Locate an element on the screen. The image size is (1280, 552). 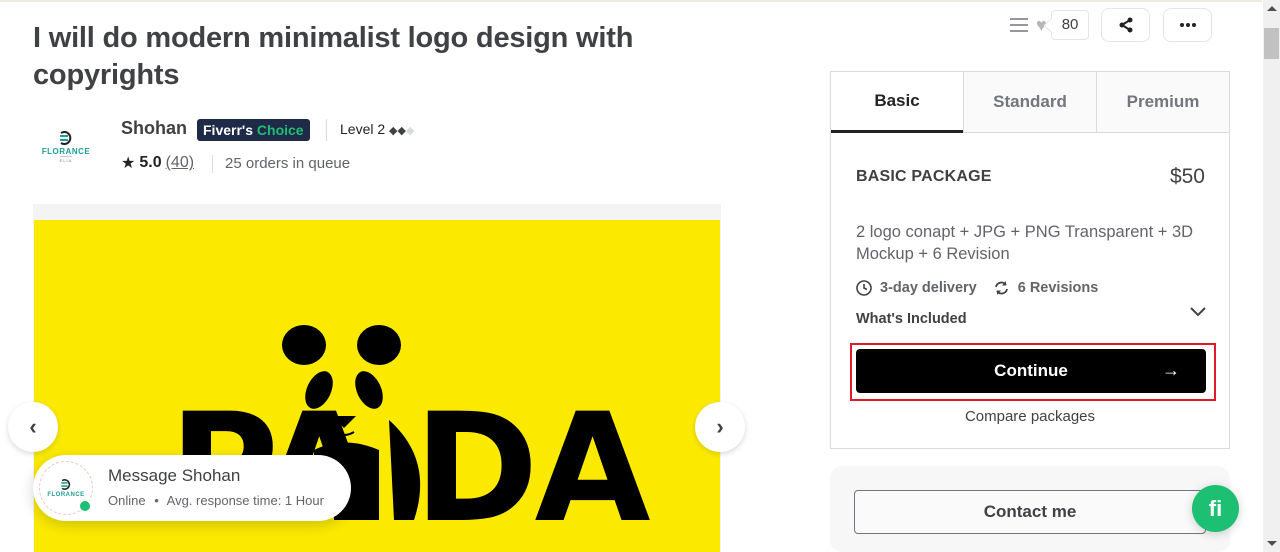
seller-level: Level 2 ◆◆◆ is located at coordinates (377, 129).